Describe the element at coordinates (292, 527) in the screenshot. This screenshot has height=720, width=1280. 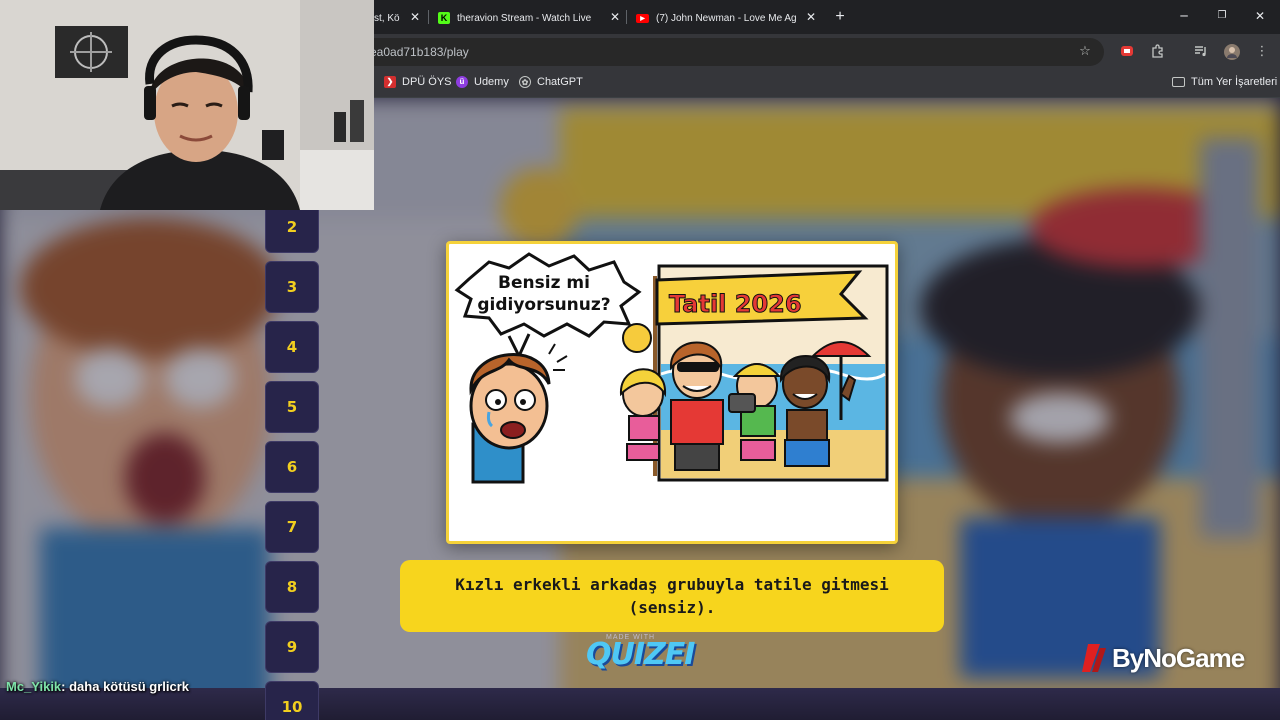
I see `question-number-7: 7` at that location.